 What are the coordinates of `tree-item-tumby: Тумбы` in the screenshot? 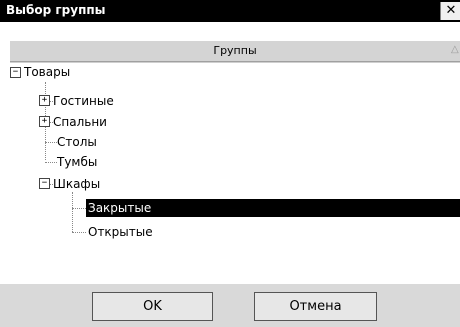 It's located at (77, 162).